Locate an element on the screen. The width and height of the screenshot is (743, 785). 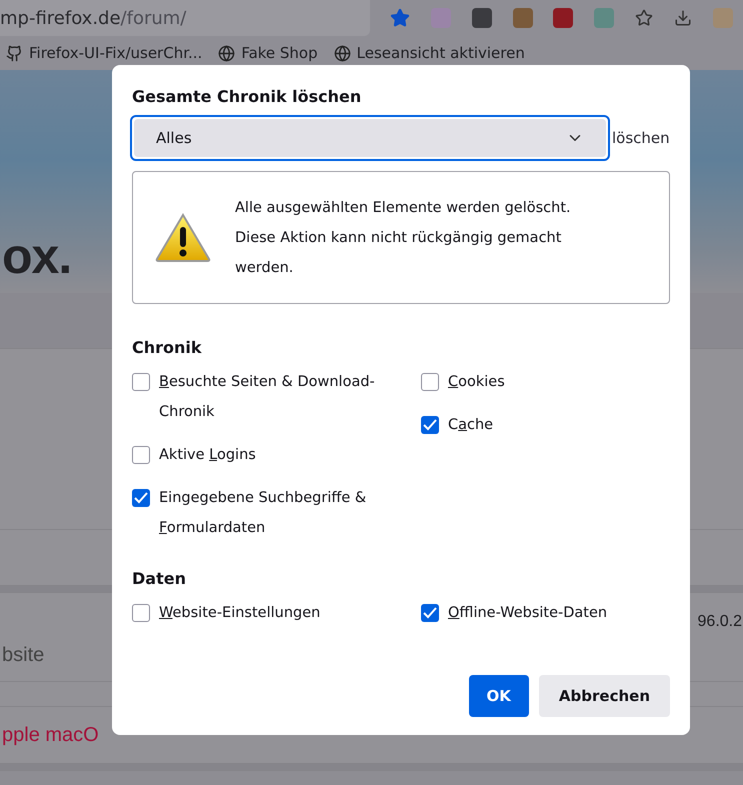
address-field: mp-firefox.de/forum/ is located at coordinates (185, 18).